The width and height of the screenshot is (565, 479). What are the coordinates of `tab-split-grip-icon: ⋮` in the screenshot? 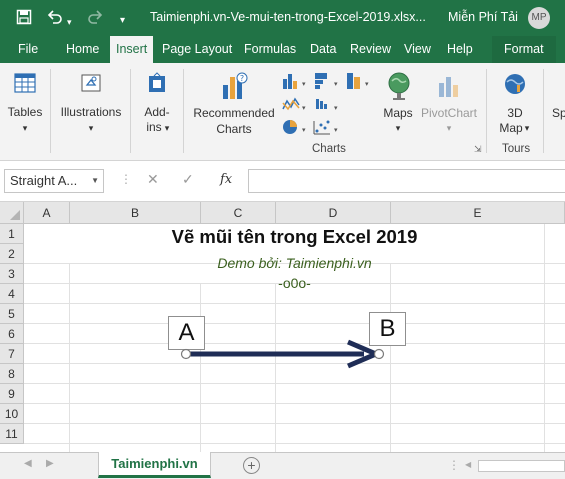 It's located at (454, 465).